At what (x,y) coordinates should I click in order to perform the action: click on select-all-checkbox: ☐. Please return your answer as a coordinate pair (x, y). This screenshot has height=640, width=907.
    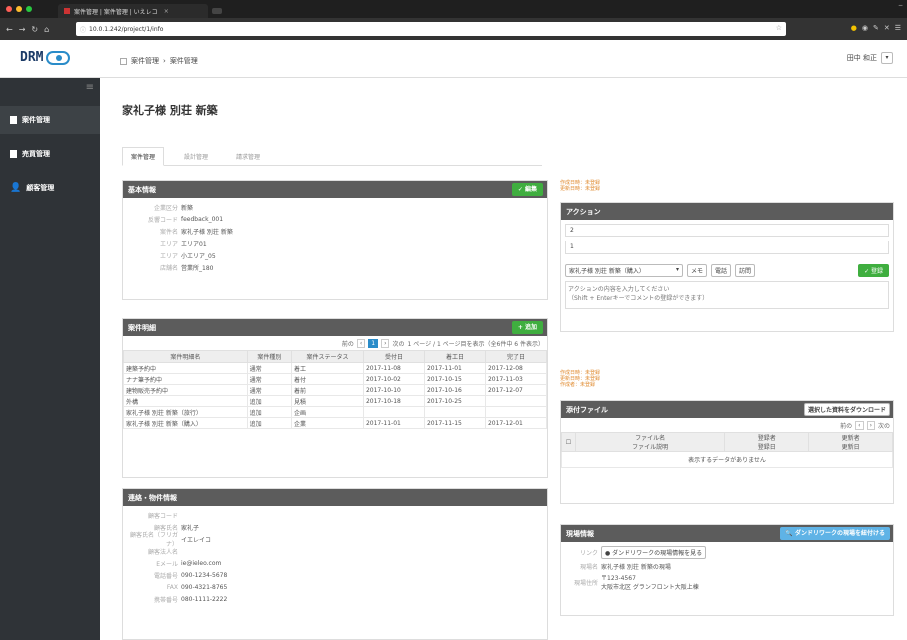
    Looking at the image, I should click on (568, 442).